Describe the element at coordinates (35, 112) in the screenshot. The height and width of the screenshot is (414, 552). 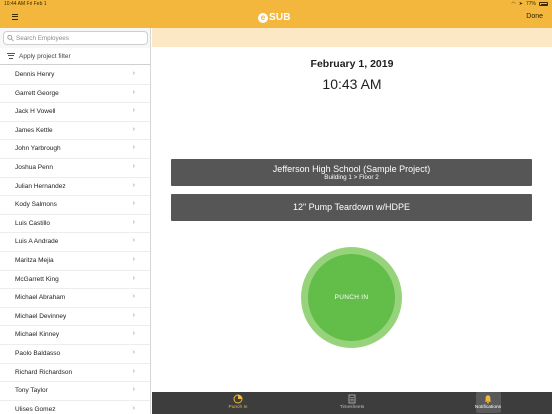
I see `employee-name: Jack H Vowell` at that location.